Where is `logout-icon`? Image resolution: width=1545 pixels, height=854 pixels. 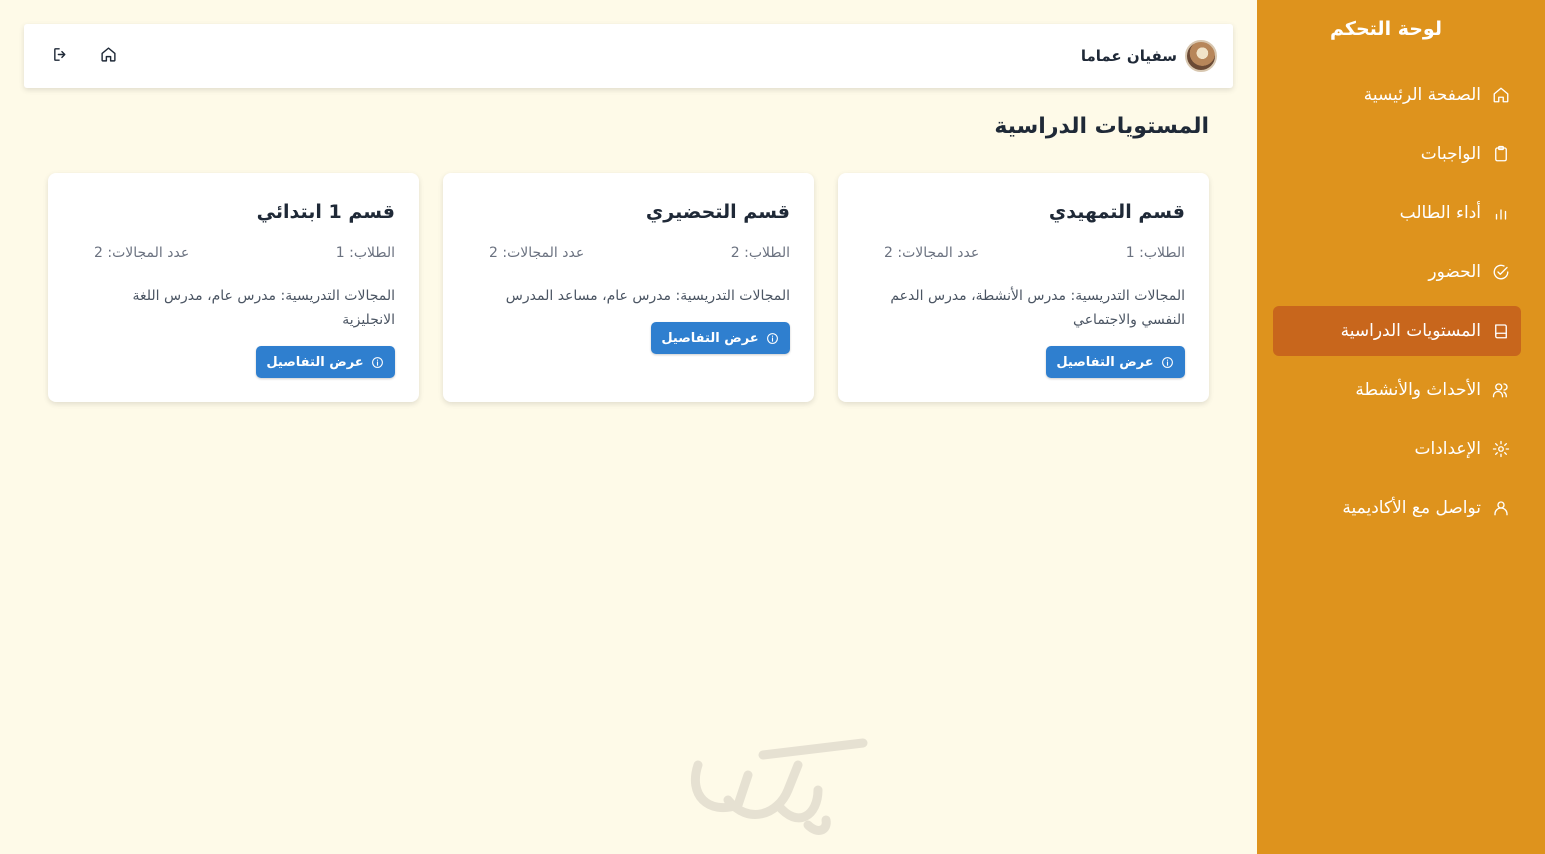
logout-icon is located at coordinates (60, 56).